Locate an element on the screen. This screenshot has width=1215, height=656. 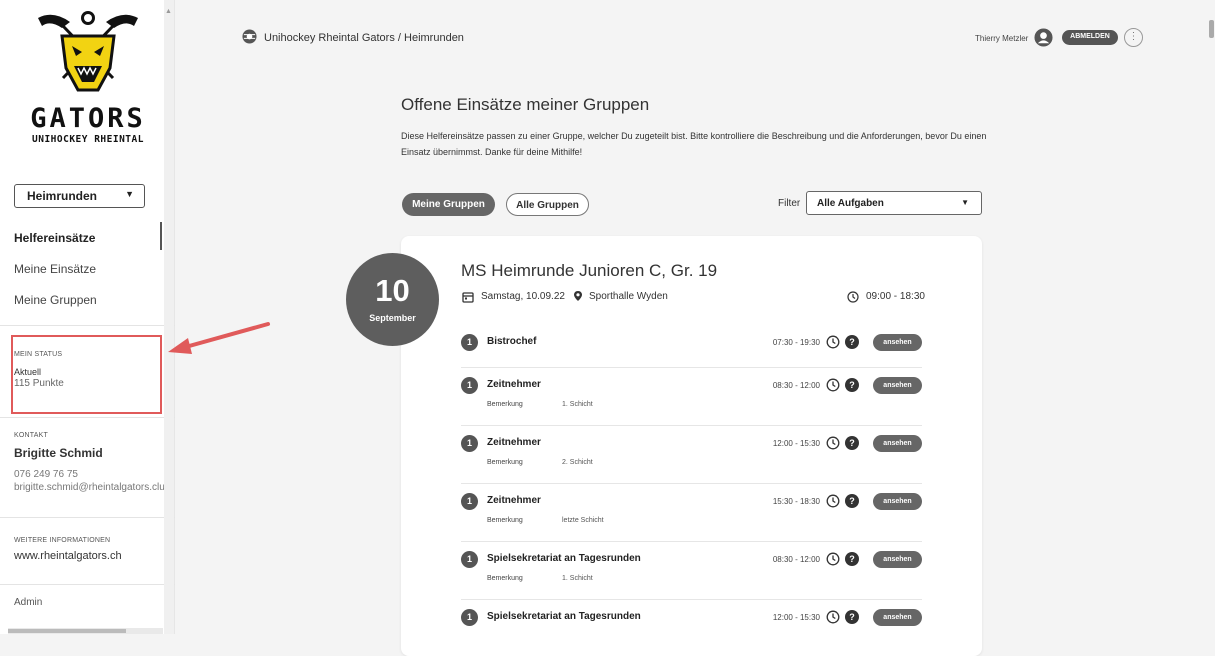
nav-active-indicator is located at coordinates (161, 236).